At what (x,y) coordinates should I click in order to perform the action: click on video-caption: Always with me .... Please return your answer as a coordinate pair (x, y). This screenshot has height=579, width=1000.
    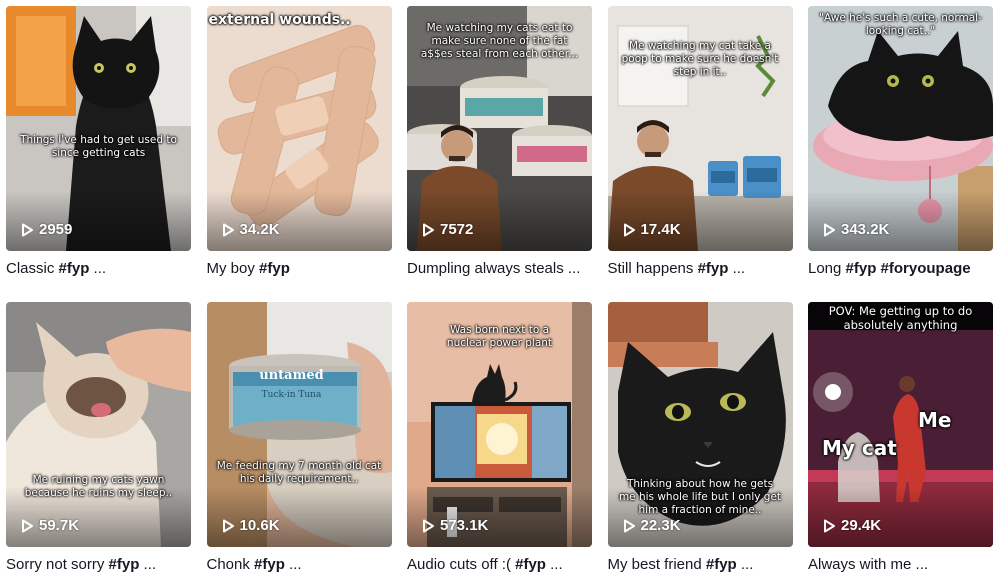
    Looking at the image, I should click on (900, 565).